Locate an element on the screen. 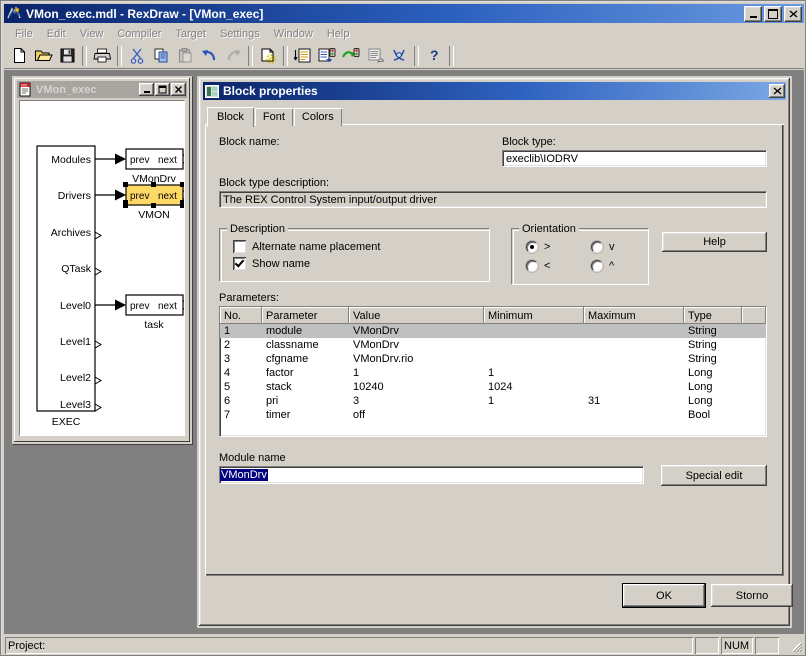 The image size is (806, 656). undo-arrow-icon is located at coordinates (209, 55).